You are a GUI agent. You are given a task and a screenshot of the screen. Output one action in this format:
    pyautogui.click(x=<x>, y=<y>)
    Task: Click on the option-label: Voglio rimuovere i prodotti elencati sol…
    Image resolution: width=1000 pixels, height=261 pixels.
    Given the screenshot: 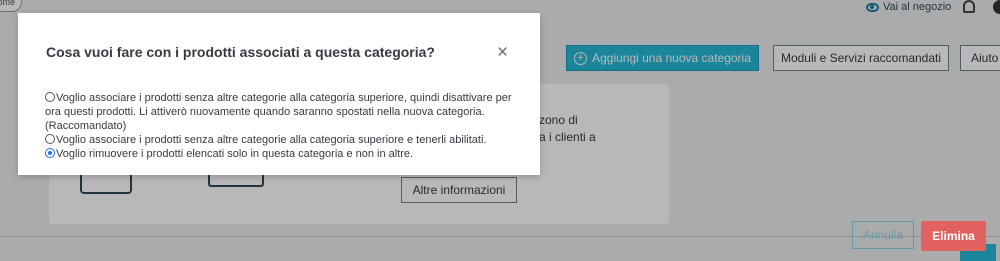 What is the action you would take?
    pyautogui.click(x=235, y=154)
    